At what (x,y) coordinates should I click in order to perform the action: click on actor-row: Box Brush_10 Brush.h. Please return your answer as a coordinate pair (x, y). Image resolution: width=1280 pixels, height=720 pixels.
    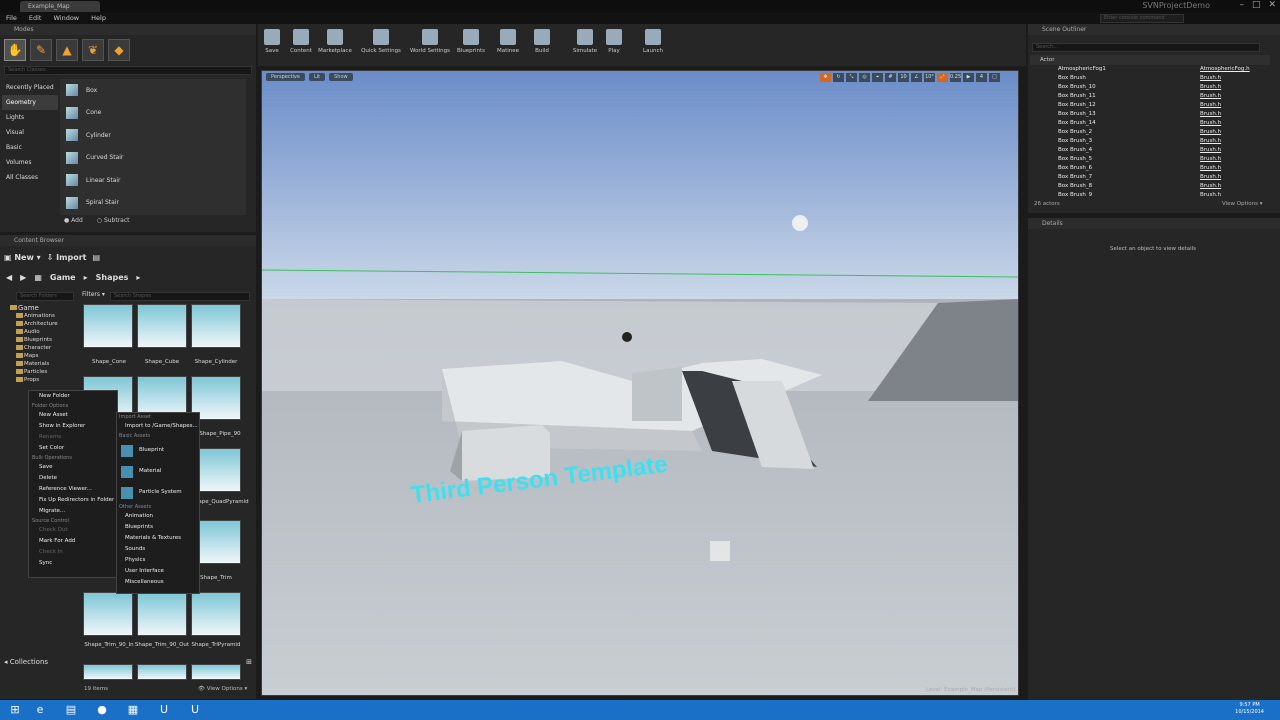
    Looking at the image, I should click on (1150, 88).